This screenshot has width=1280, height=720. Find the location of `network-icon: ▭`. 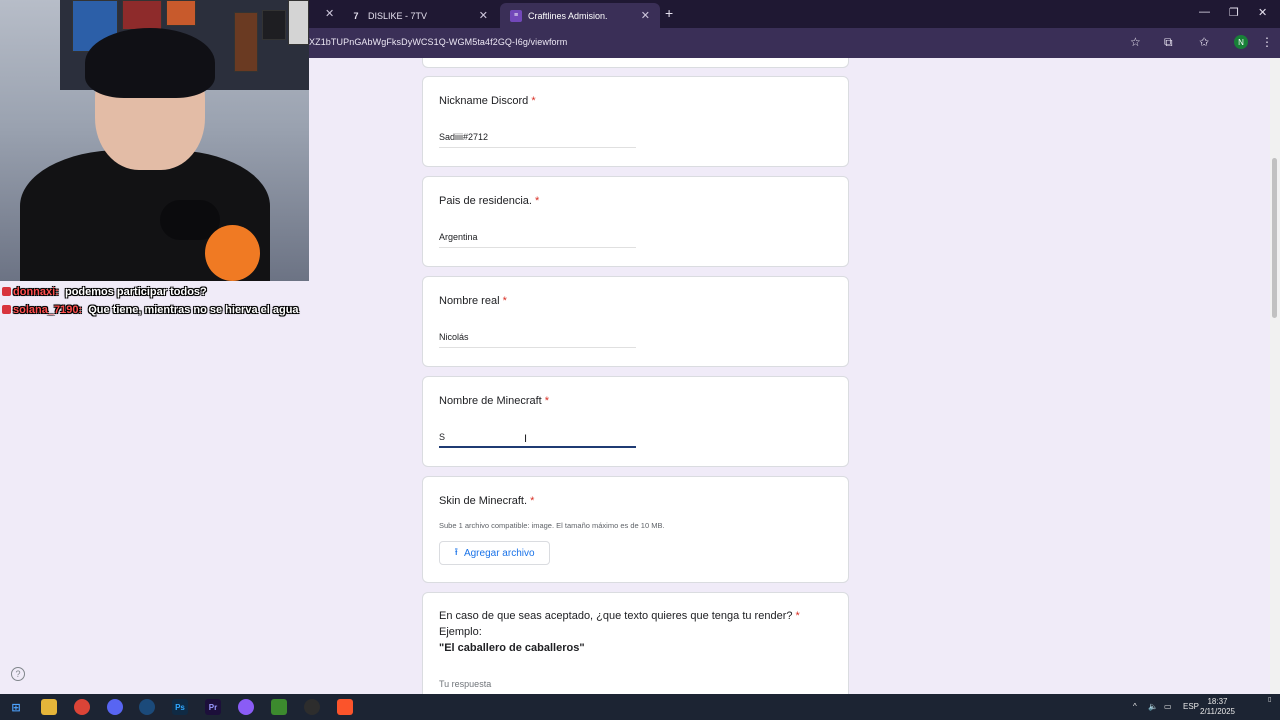

network-icon: ▭ is located at coordinates (1168, 706).